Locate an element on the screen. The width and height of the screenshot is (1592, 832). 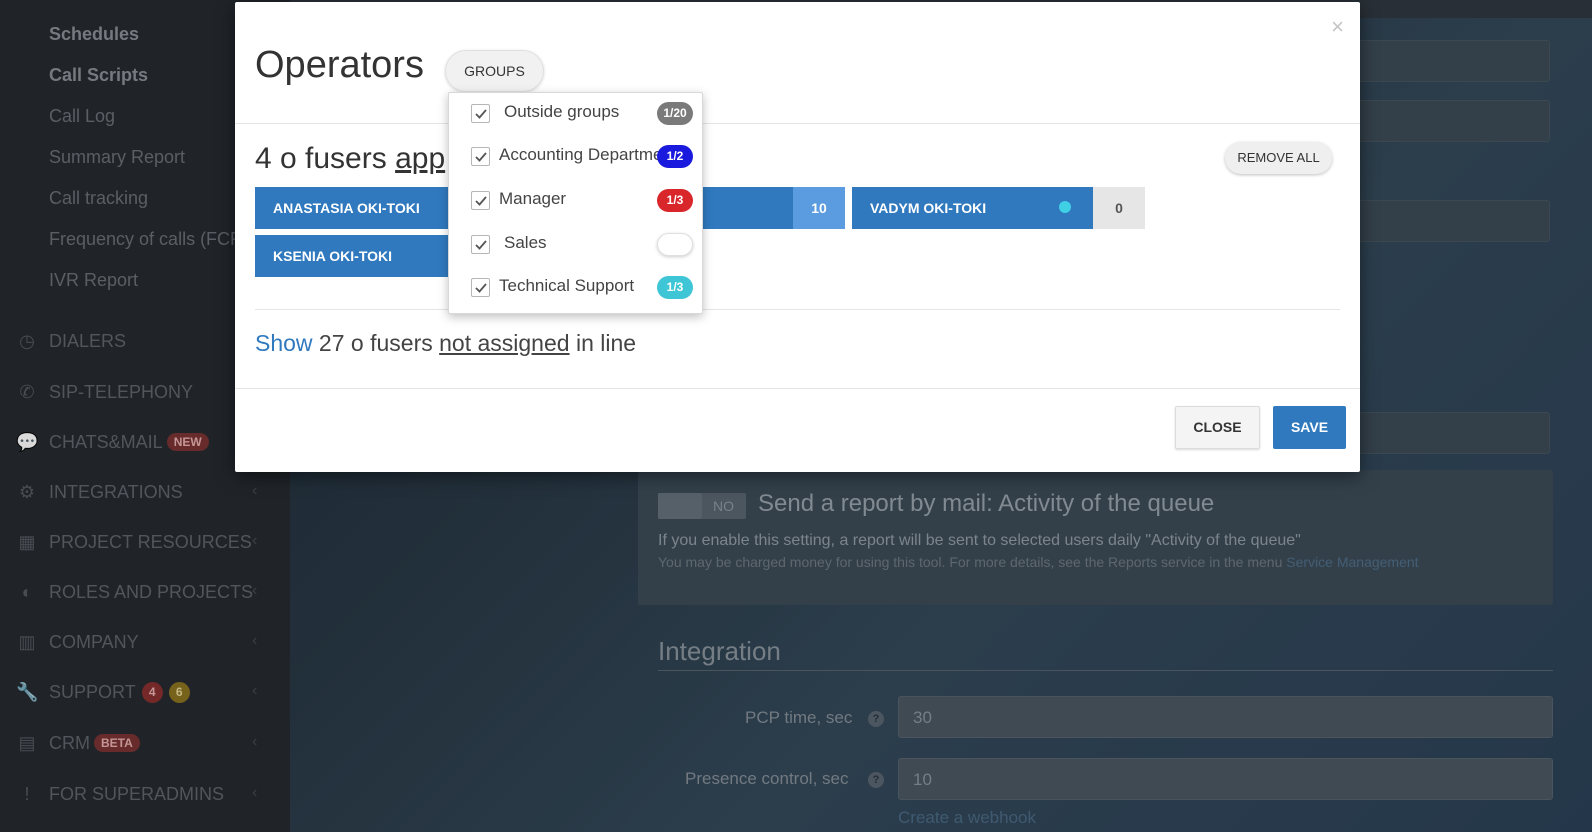
operator-priority: 10 is located at coordinates (819, 208).